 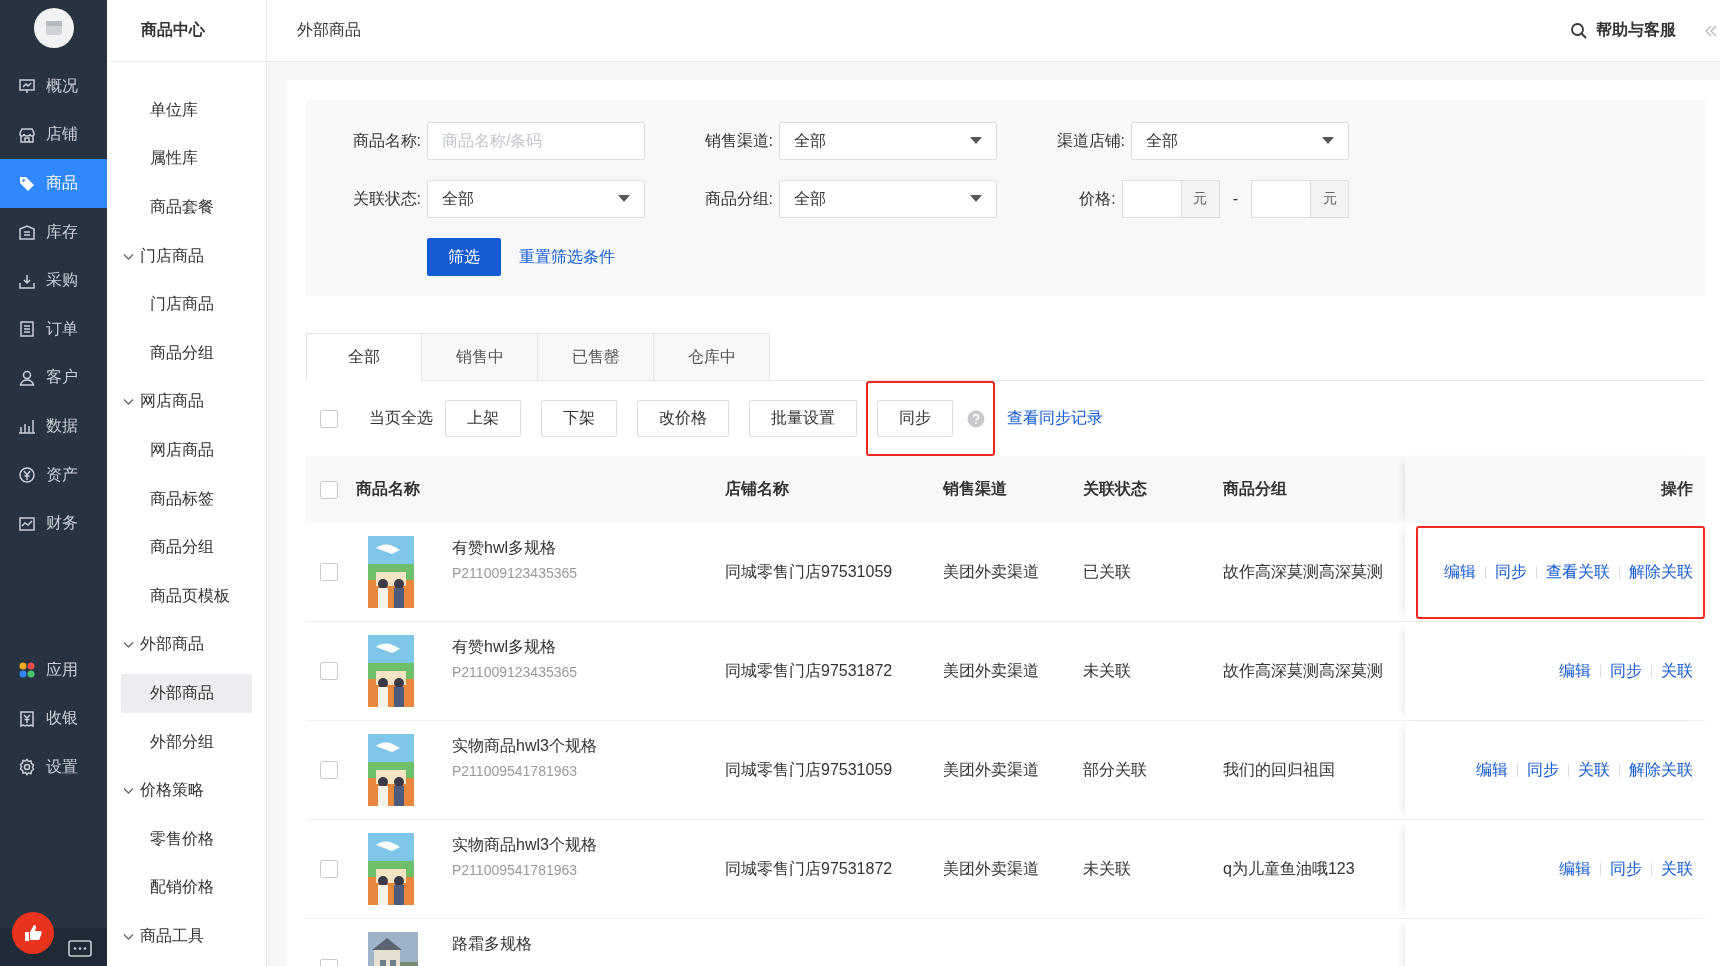 What do you see at coordinates (515, 771) in the screenshot?
I see `product-code: P211009541781963` at bounding box center [515, 771].